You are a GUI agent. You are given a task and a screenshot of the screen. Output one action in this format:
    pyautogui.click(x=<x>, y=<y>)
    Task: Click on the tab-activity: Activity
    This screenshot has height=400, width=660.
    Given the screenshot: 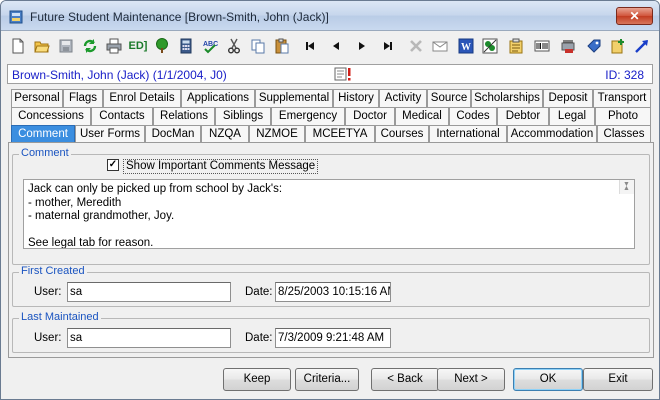 What is the action you would take?
    pyautogui.click(x=403, y=98)
    